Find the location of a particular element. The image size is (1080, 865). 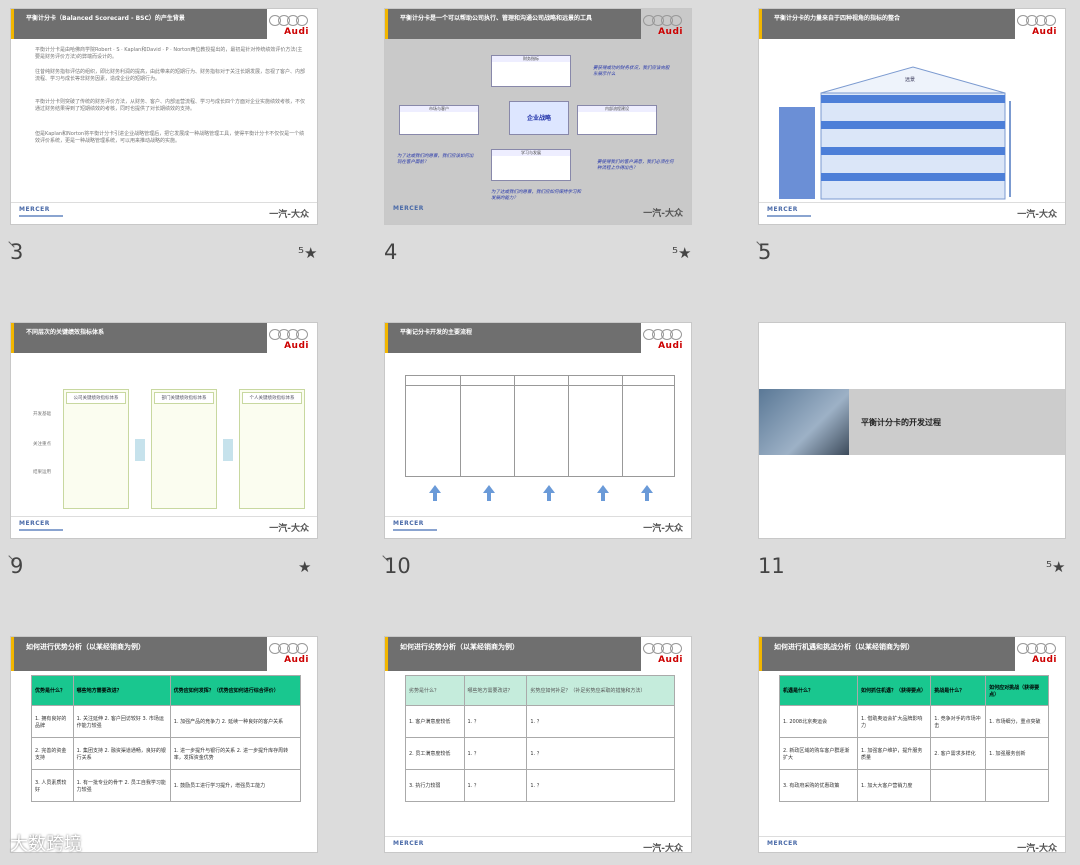

customer-box: 市场与客户 is located at coordinates (439, 120).